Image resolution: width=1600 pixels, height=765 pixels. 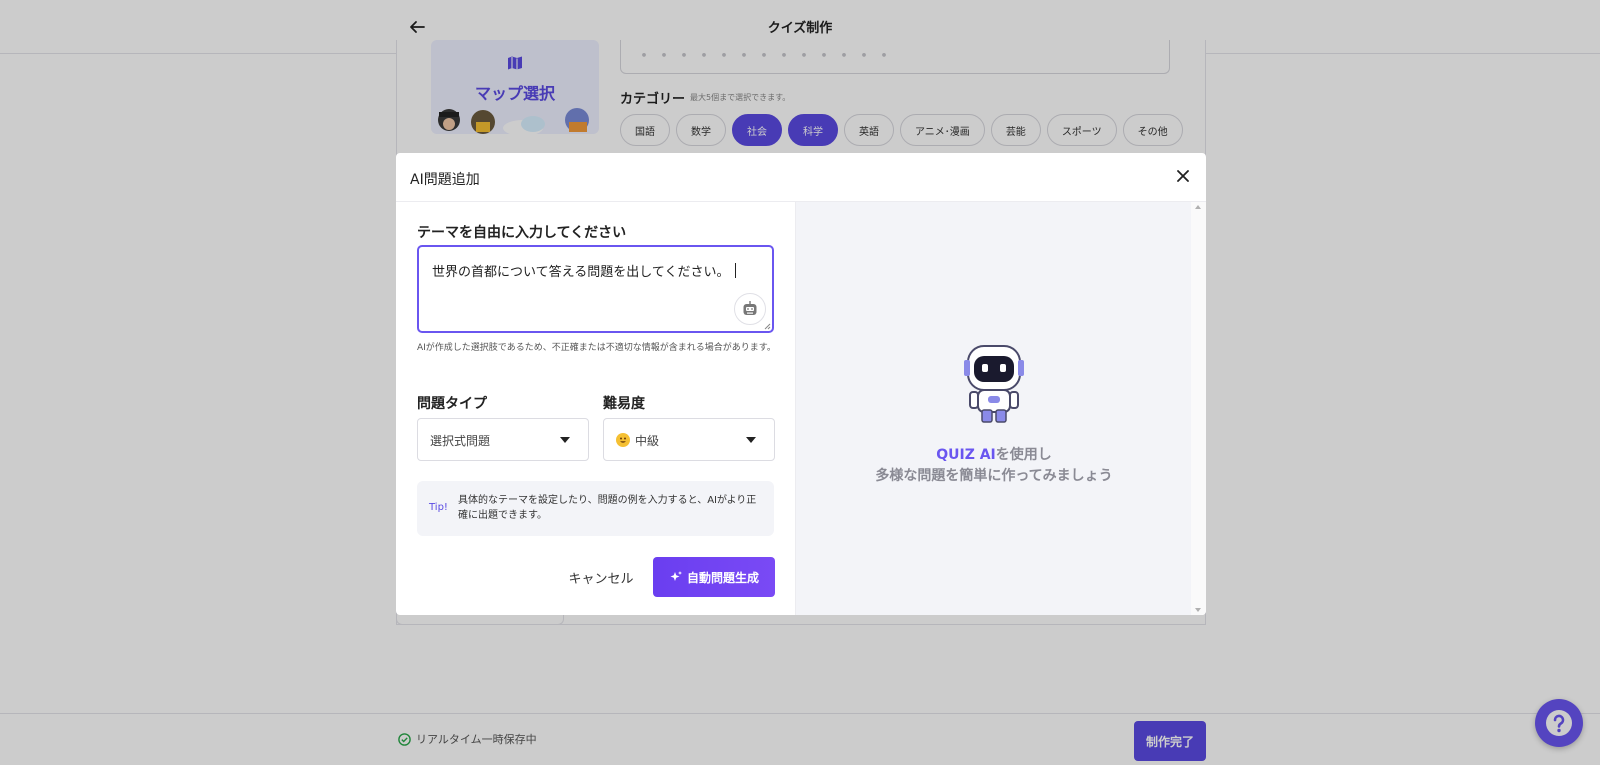 I want to click on theme-textarea: 世界の首都について答える問題を出してください。, so click(x=595, y=289).